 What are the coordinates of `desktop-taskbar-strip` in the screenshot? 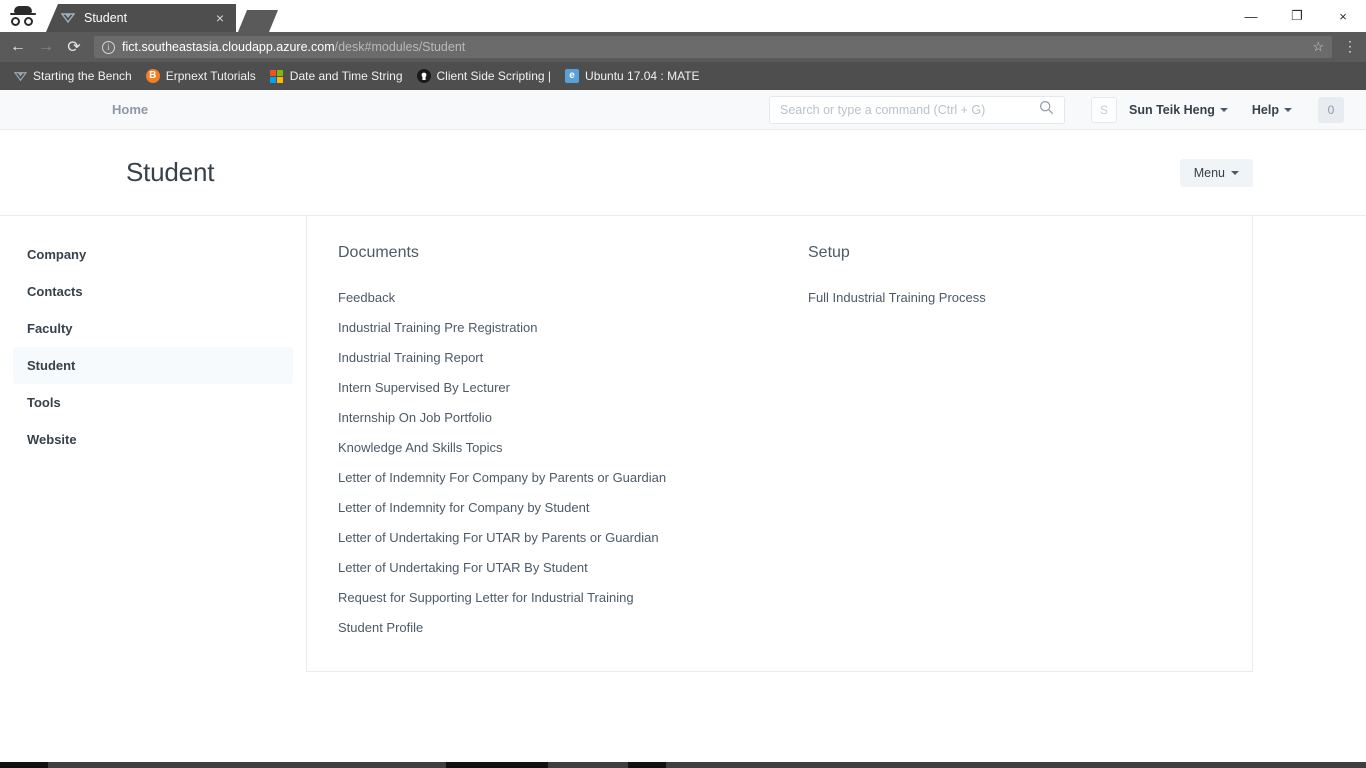 It's located at (683, 765).